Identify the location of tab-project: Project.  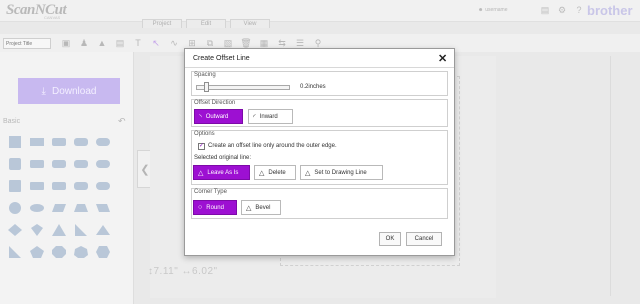
(162, 23).